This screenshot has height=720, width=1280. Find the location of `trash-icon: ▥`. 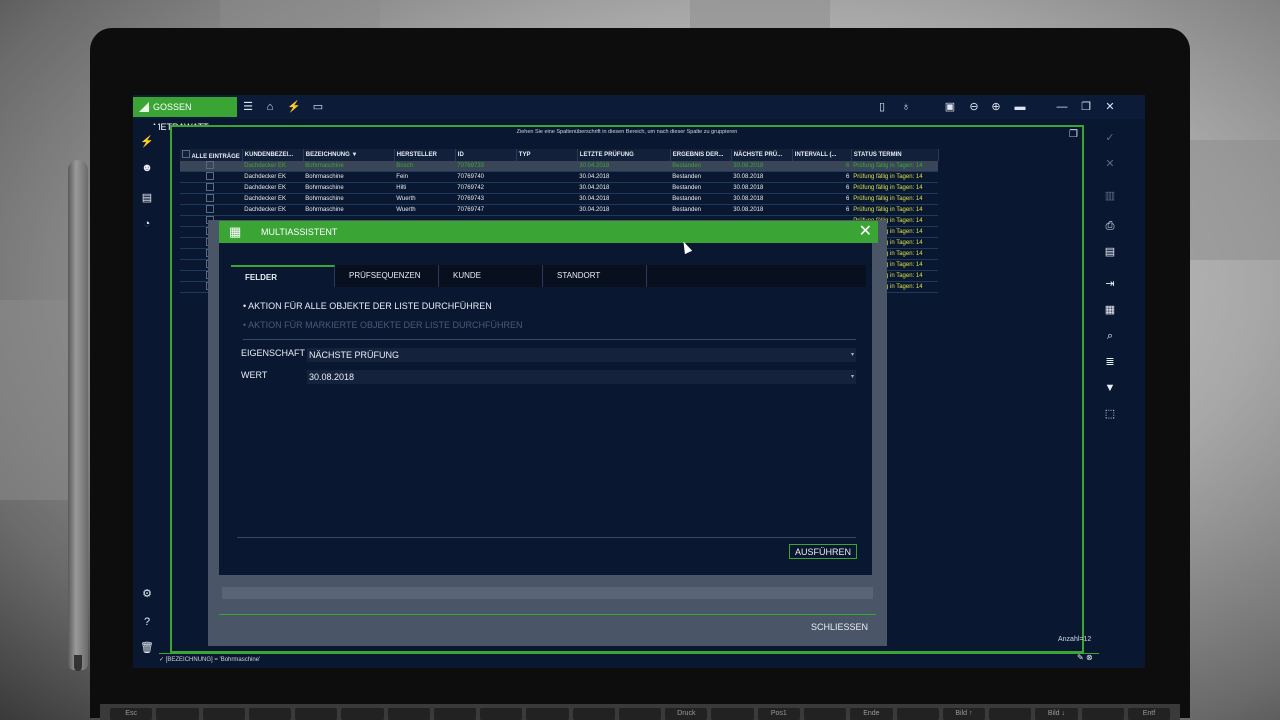

trash-icon: ▥ is located at coordinates (1110, 196).